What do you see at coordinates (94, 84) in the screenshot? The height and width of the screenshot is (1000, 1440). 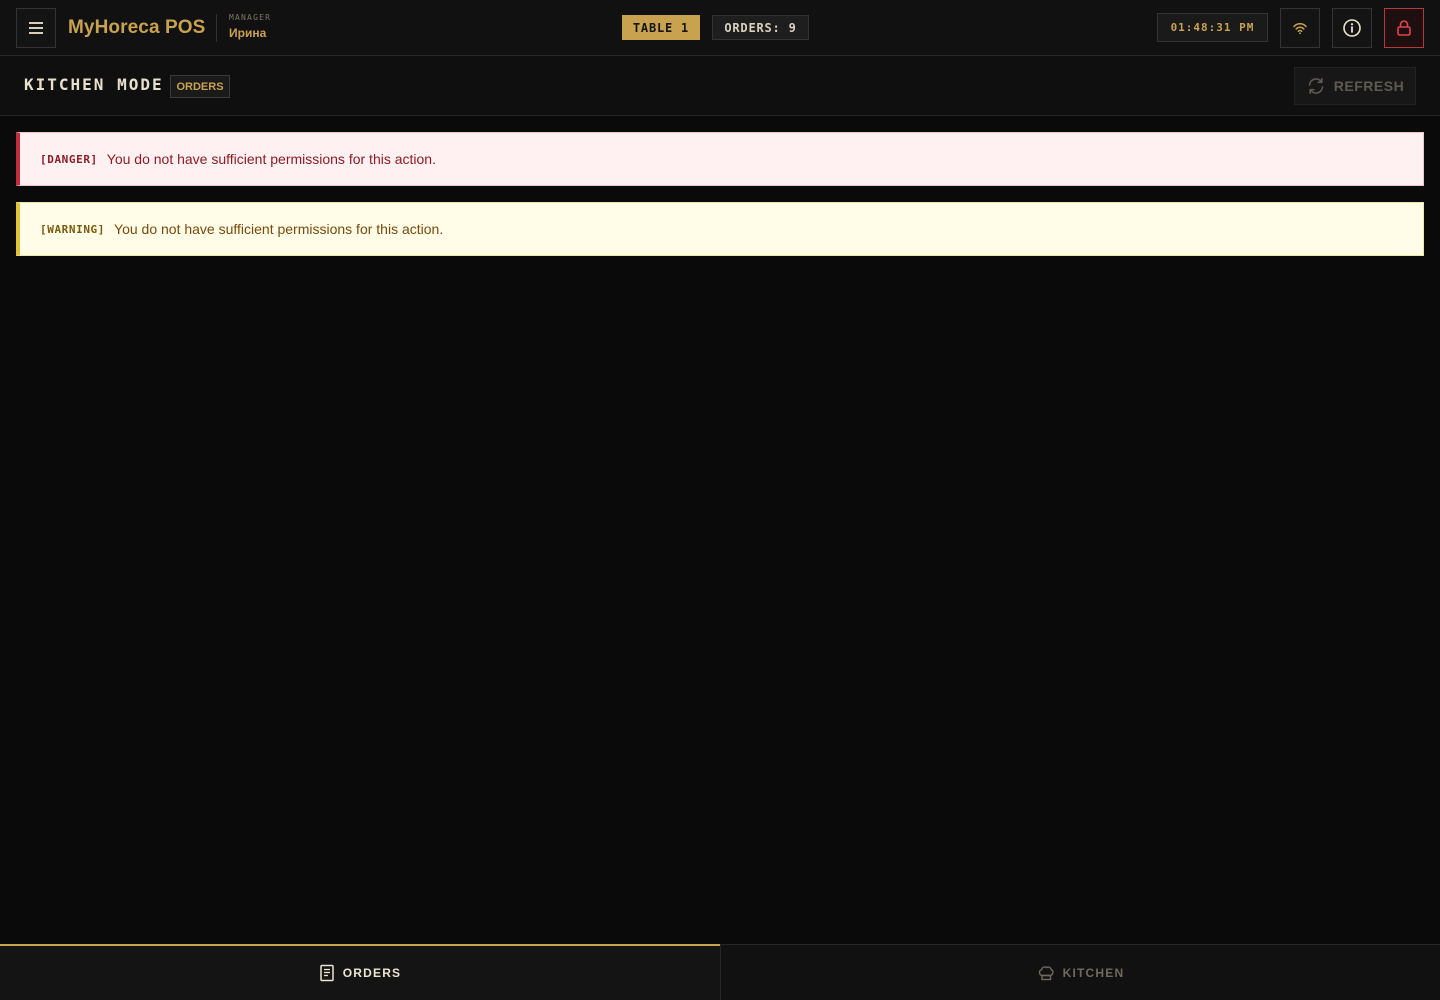 I see `page-title: KITCHEN MODE` at bounding box center [94, 84].